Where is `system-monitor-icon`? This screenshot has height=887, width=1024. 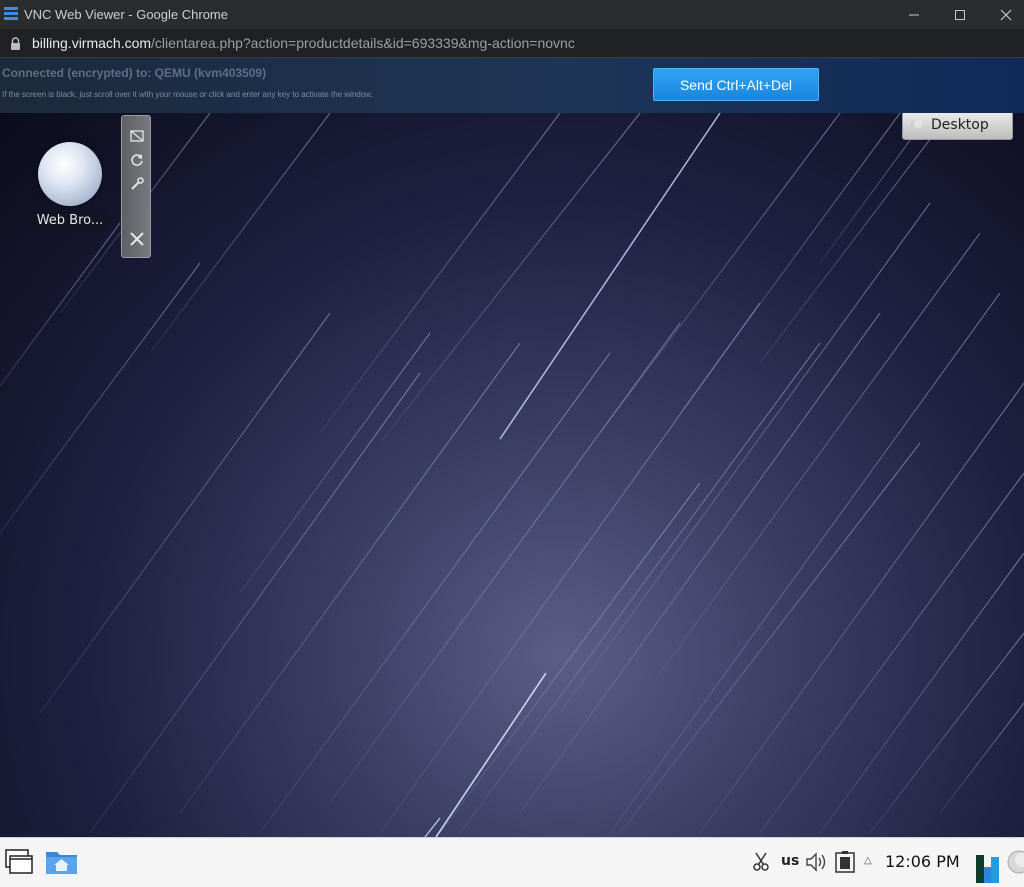
system-monitor-icon is located at coordinates (987, 869).